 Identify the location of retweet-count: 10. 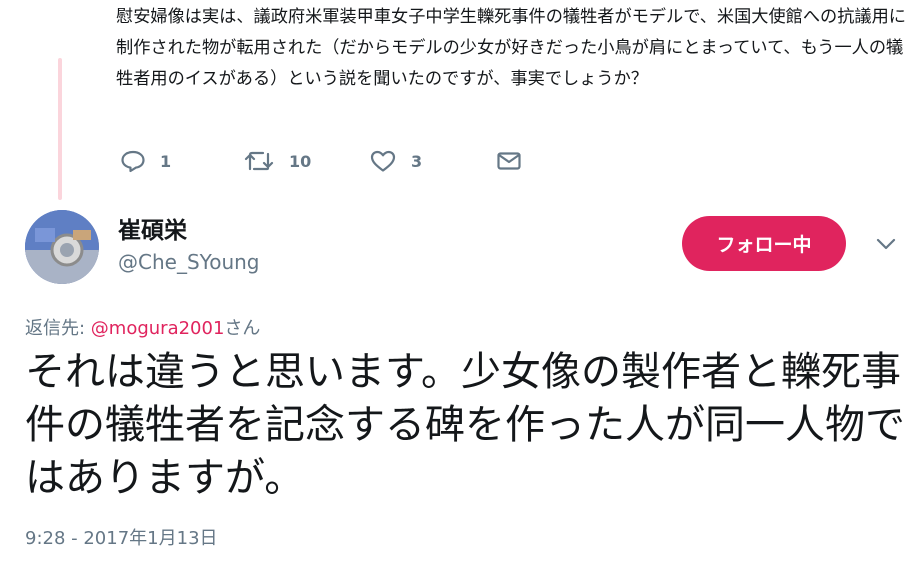
(300, 161).